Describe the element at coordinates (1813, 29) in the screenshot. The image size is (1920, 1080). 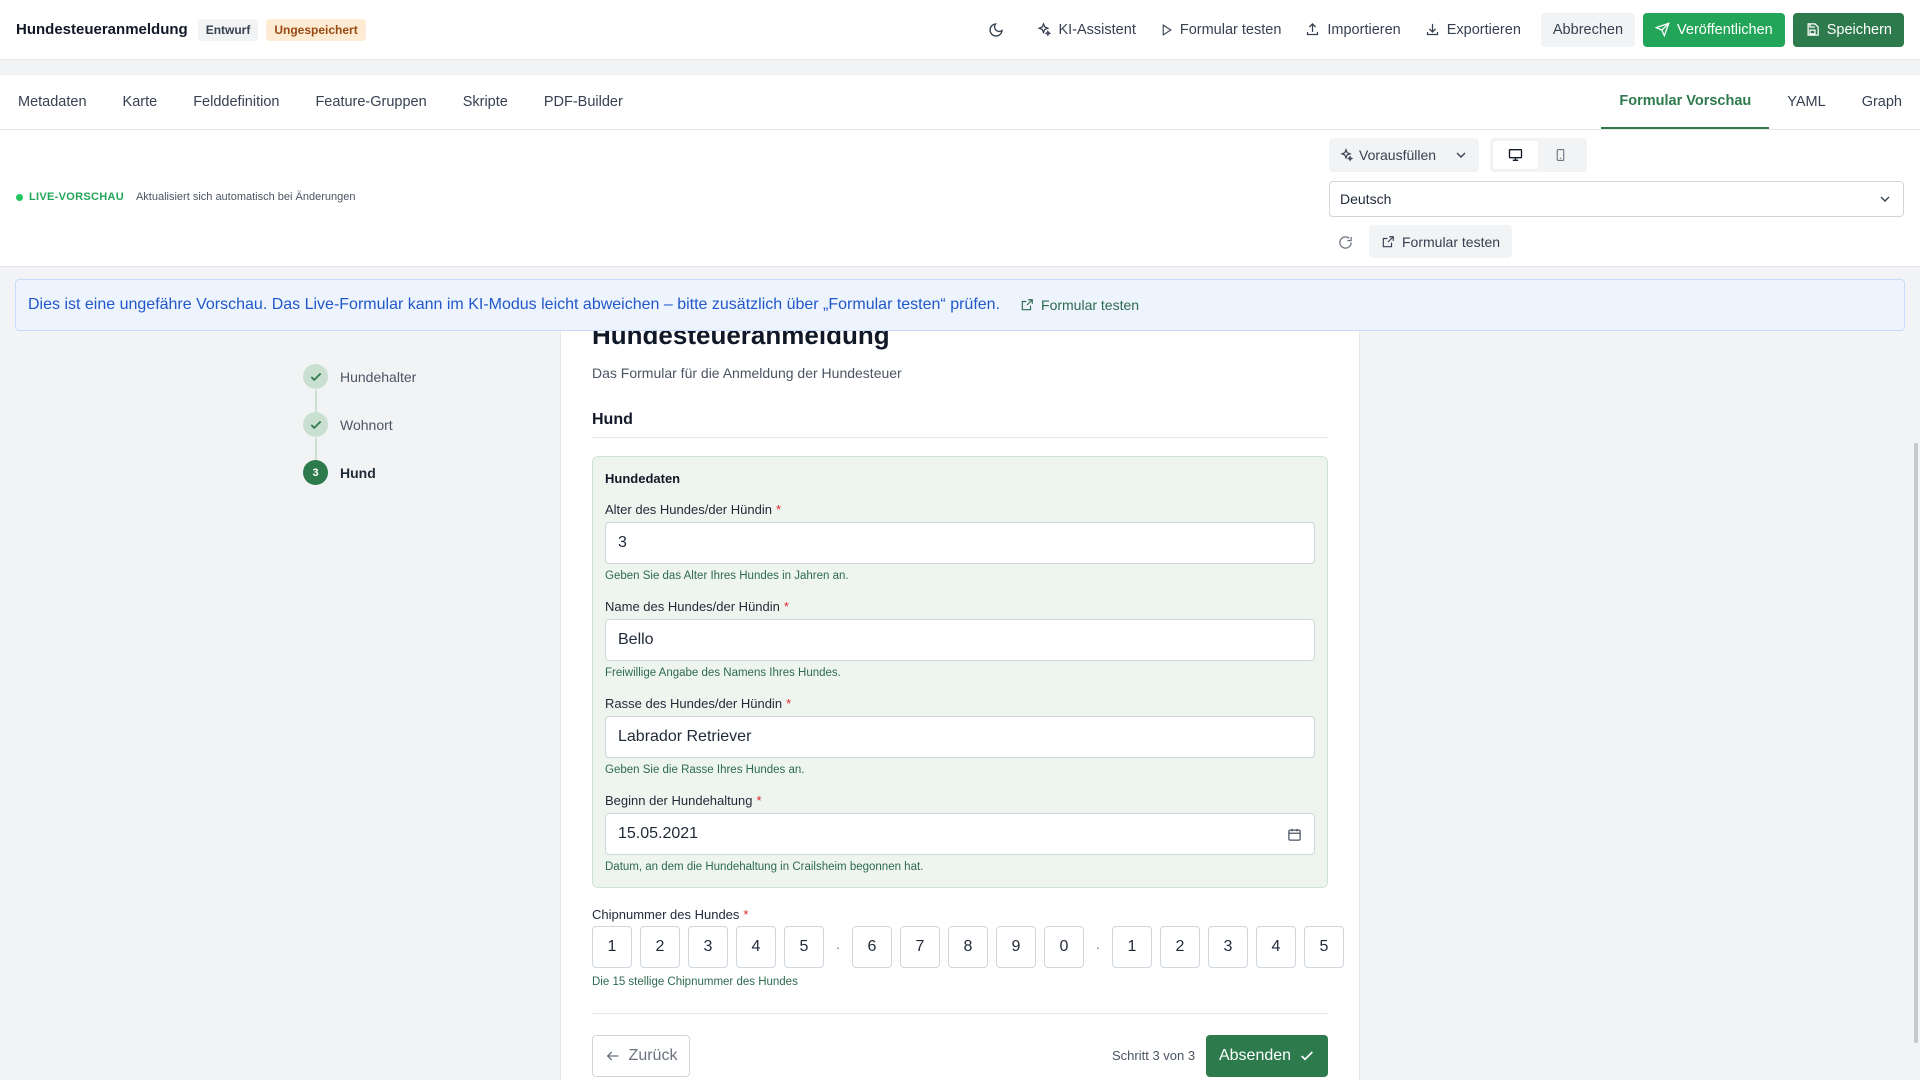
I see `save-icon` at that location.